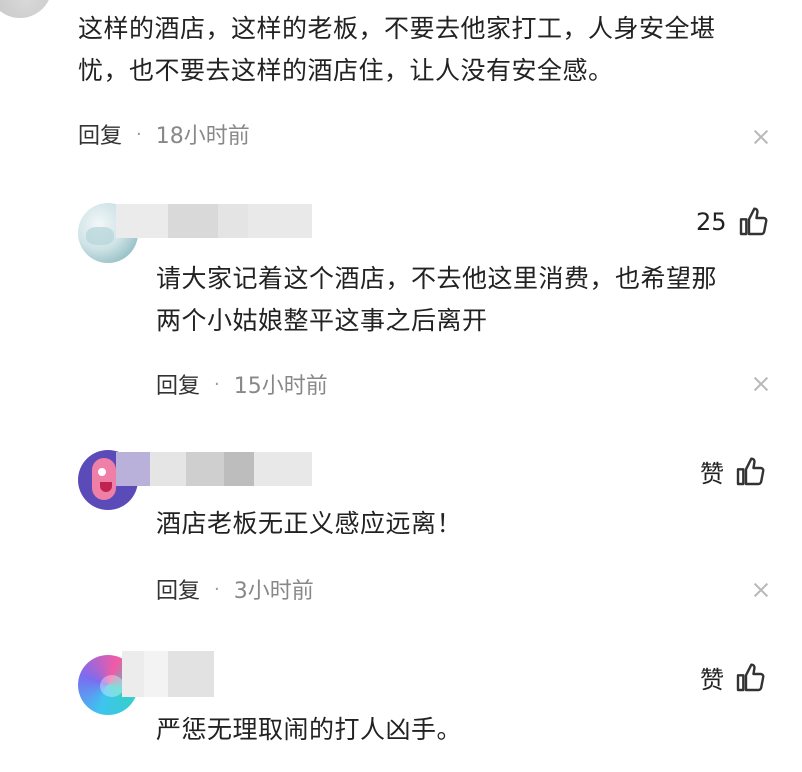 The image size is (802, 772). I want to click on comment-2-line-1: 请大家记着这个酒店，不去他这里消费，也希望那, so click(437, 278).